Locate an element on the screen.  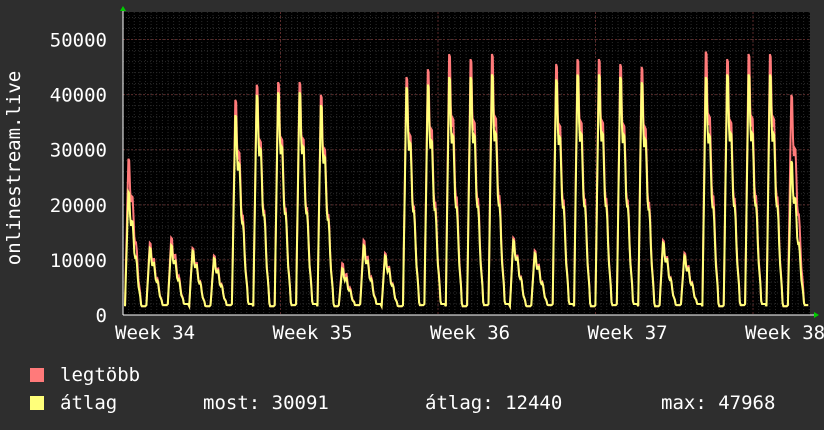
legend-item-avg: átlag is located at coordinates (73, 403).